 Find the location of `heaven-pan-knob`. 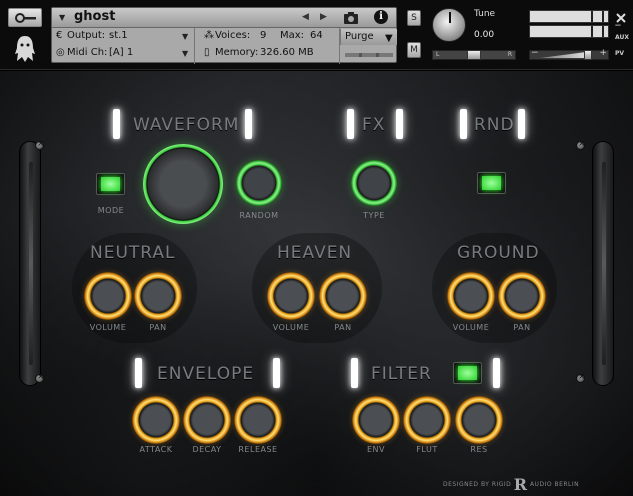

heaven-pan-knob is located at coordinates (343, 296).